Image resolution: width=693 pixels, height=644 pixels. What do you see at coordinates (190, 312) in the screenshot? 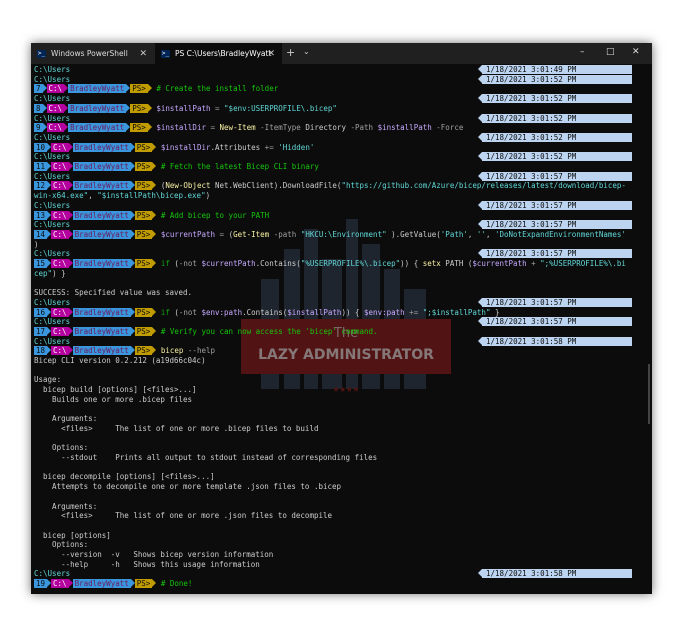
I see `code-token: -not` at bounding box center [190, 312].